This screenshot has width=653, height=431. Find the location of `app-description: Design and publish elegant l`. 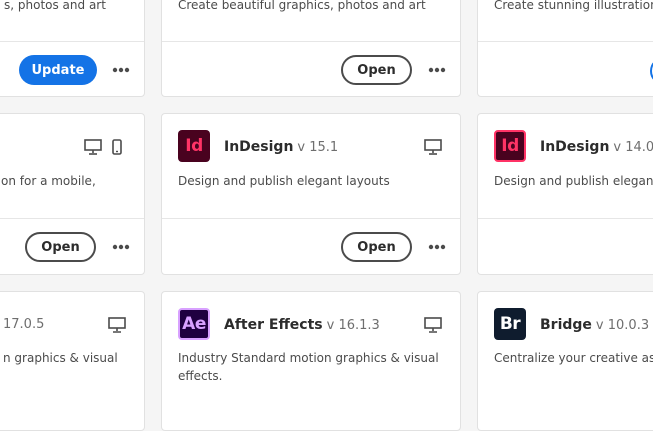

app-description: Design and publish elegant l is located at coordinates (573, 181).